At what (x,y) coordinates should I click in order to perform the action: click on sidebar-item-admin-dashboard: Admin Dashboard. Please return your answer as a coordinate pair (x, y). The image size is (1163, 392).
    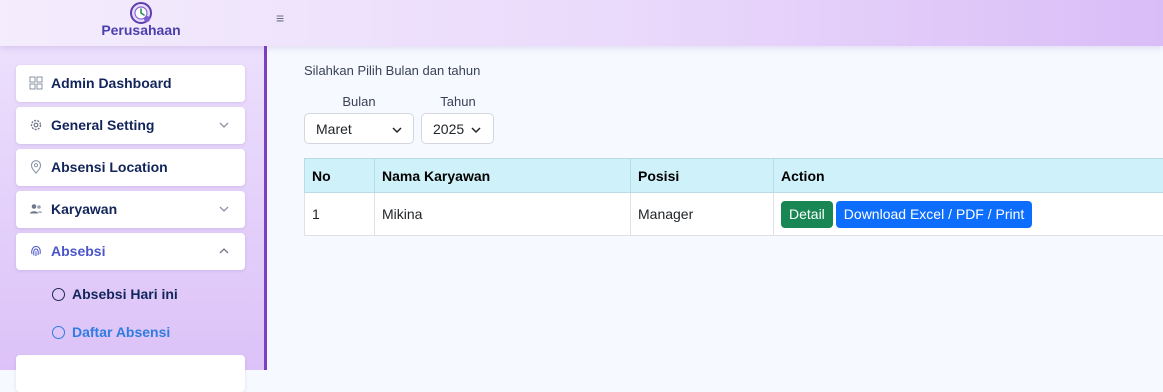
    Looking at the image, I should click on (130, 83).